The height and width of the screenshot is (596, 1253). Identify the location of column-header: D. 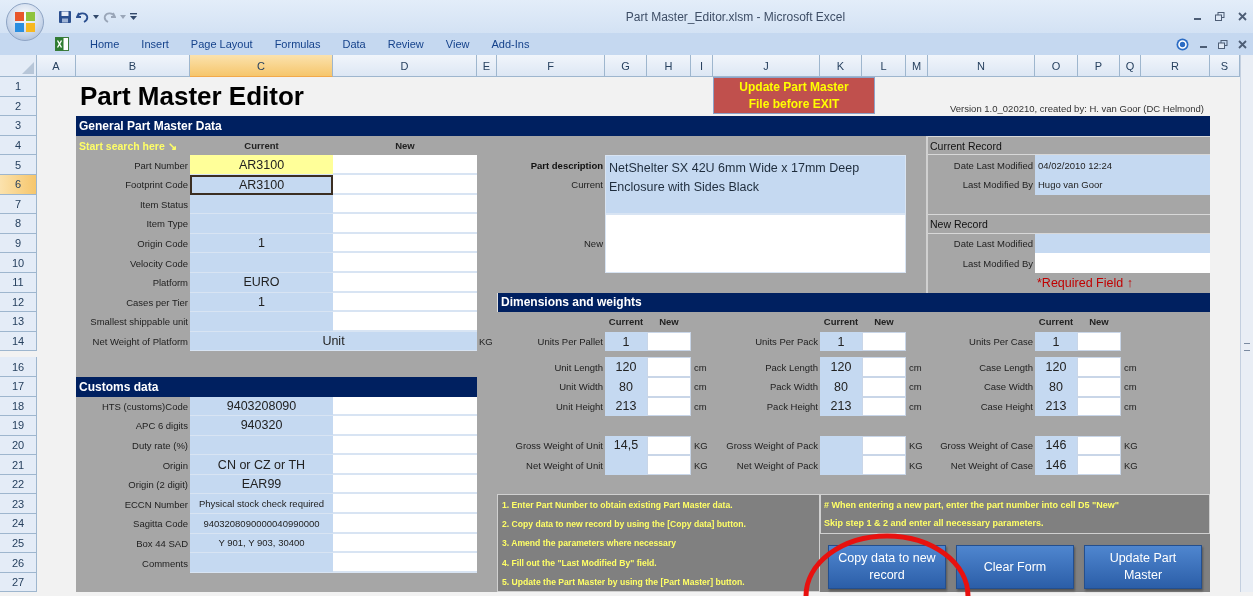
(405, 66).